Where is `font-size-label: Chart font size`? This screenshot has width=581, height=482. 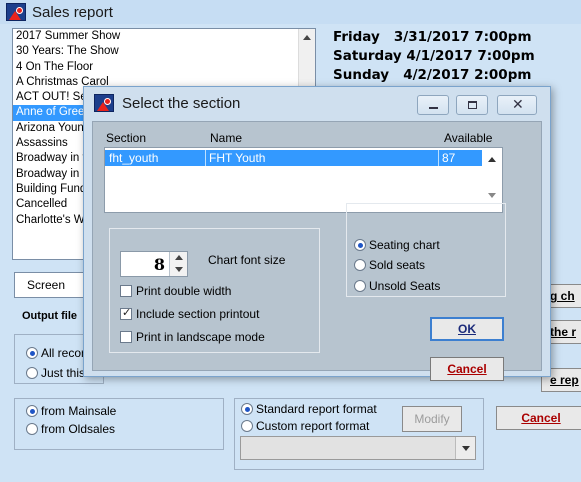 font-size-label: Chart font size is located at coordinates (247, 260).